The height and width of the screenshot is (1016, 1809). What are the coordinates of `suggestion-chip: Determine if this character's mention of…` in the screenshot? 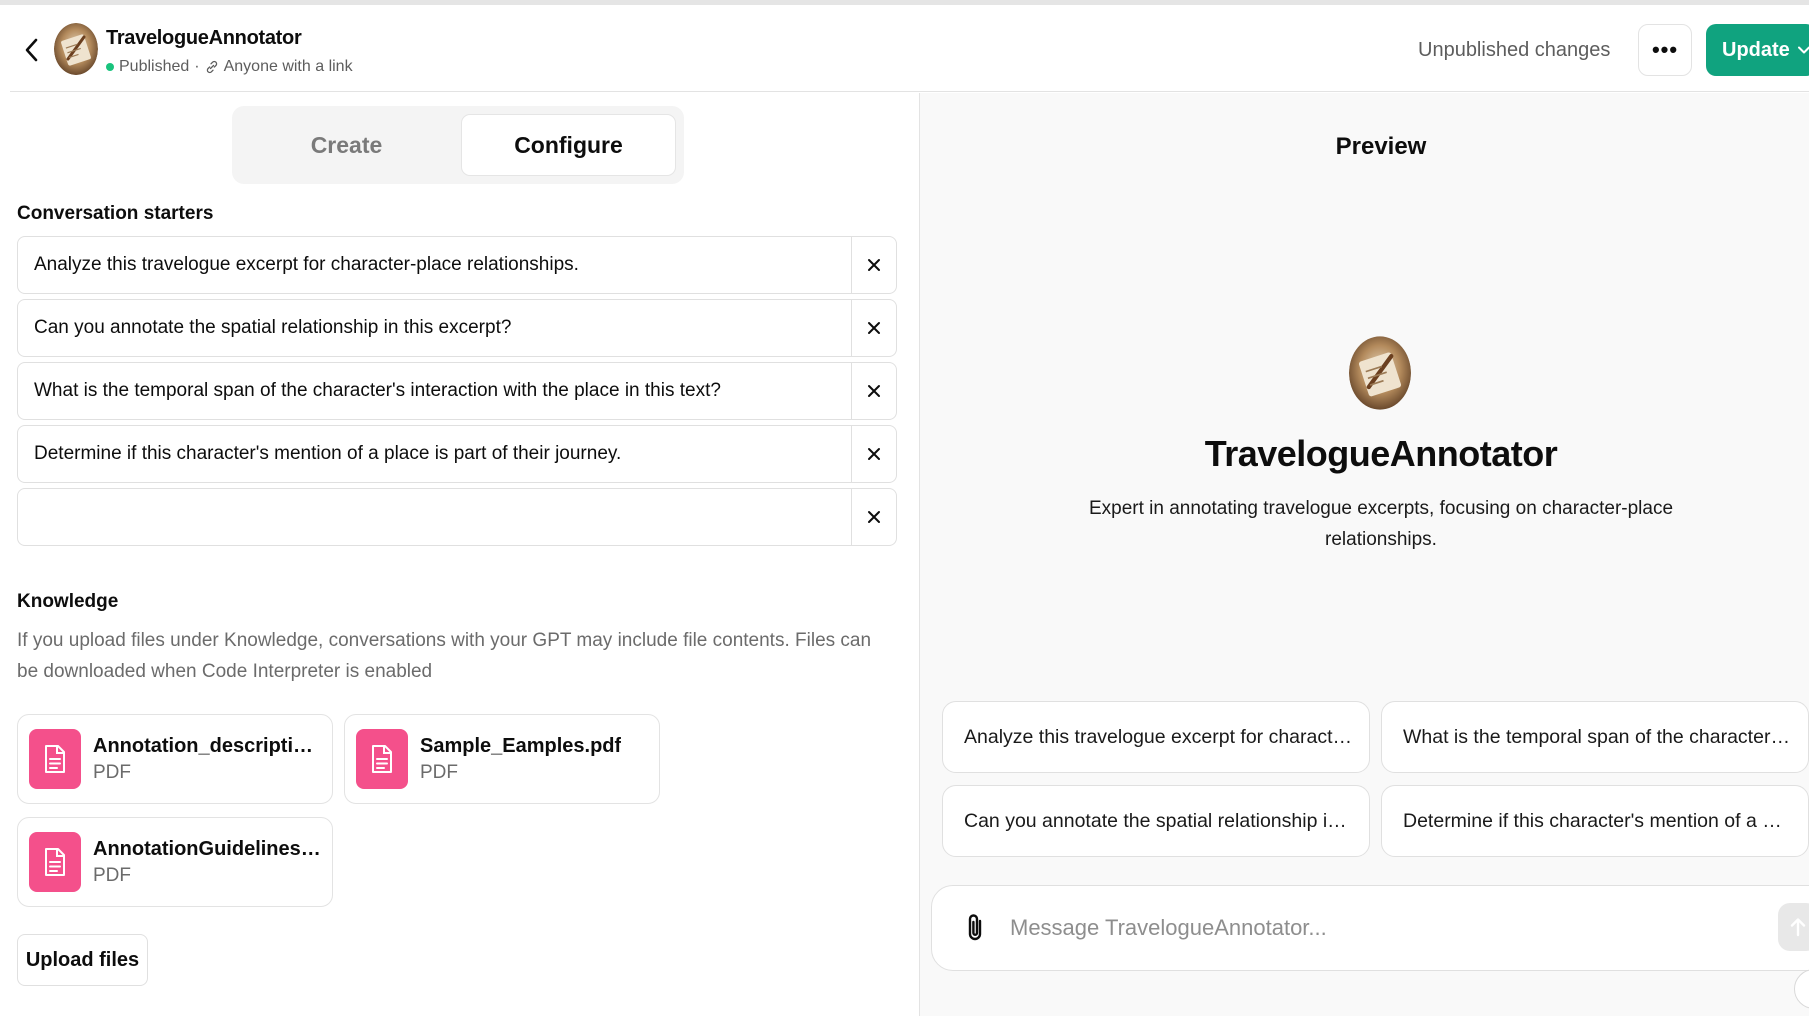 It's located at (1595, 821).